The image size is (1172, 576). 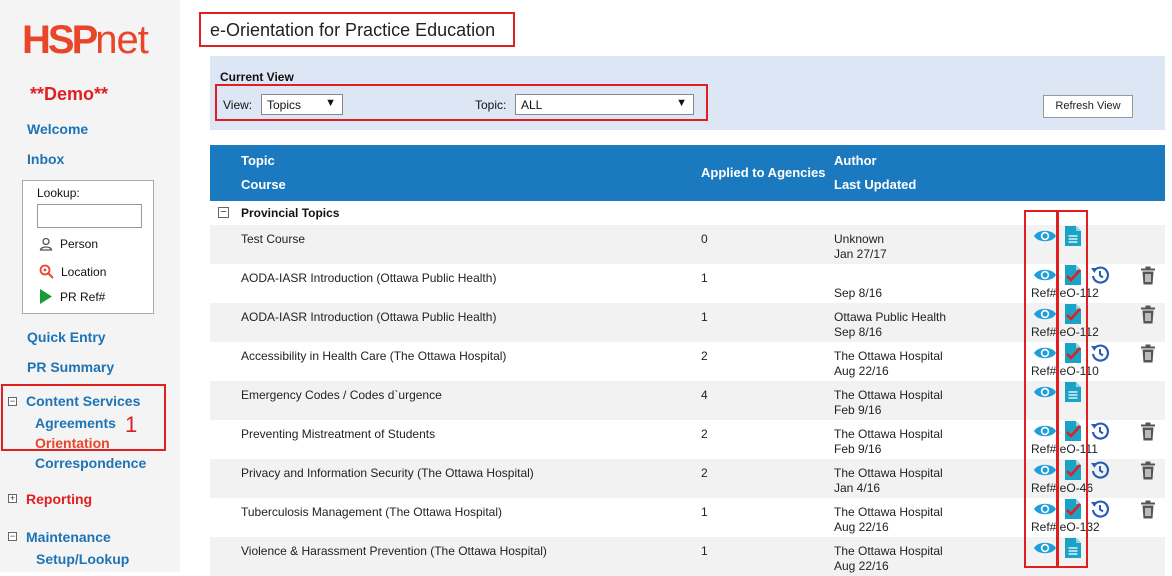 I want to click on nav-reporting: Reporting, so click(x=59, y=499).